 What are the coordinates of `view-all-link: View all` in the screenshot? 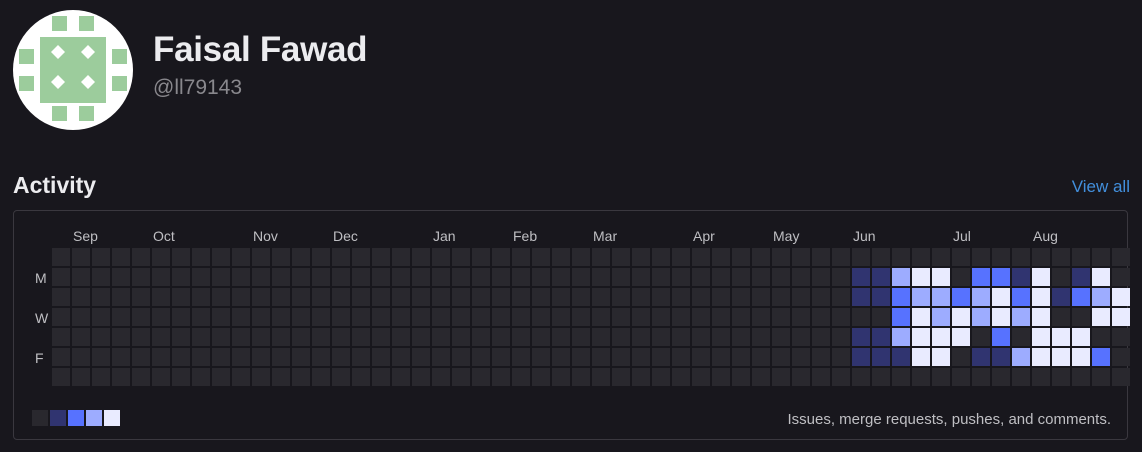 It's located at (1101, 187).